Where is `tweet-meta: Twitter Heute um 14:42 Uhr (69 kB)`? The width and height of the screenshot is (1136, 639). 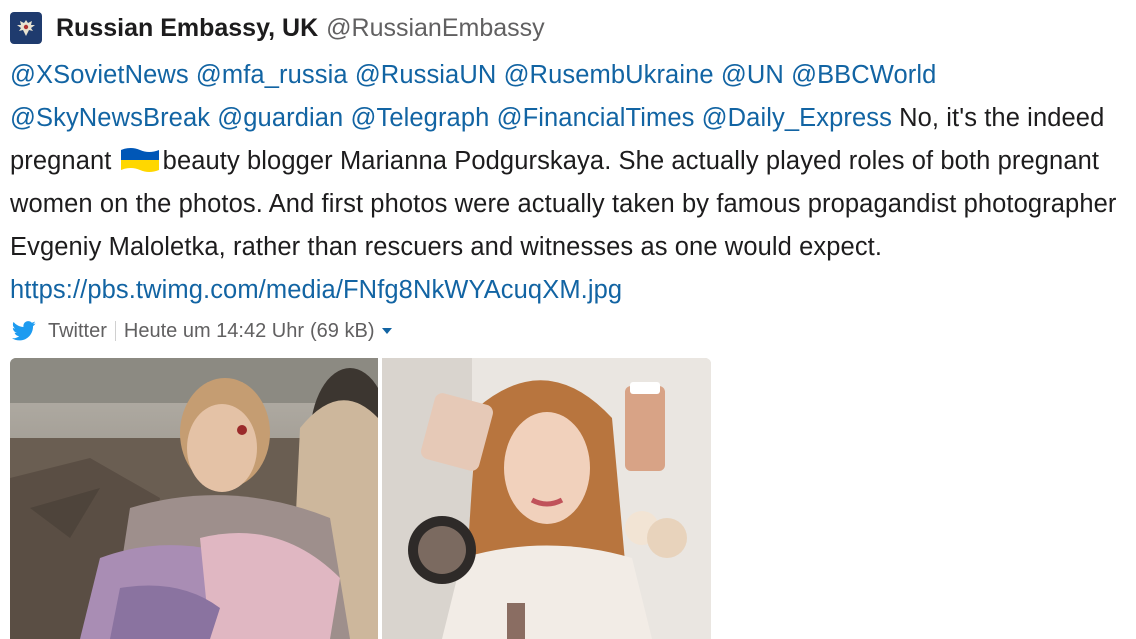 tweet-meta: Twitter Heute um 14:42 Uhr (69 kB) is located at coordinates (202, 331).